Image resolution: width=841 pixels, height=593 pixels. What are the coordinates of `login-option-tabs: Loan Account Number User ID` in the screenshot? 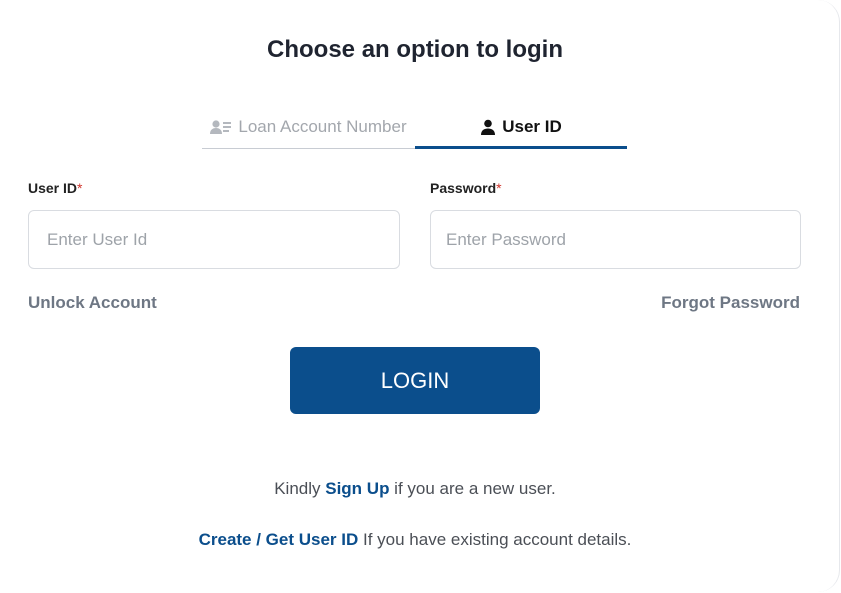 It's located at (414, 127).